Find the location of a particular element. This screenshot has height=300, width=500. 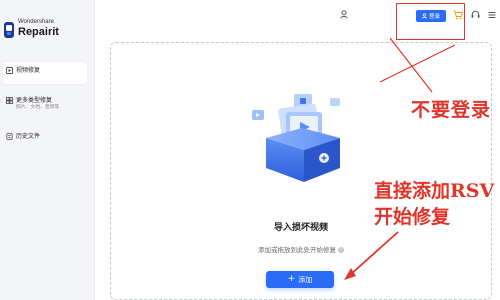

add-button: + 添加 is located at coordinates (300, 279).